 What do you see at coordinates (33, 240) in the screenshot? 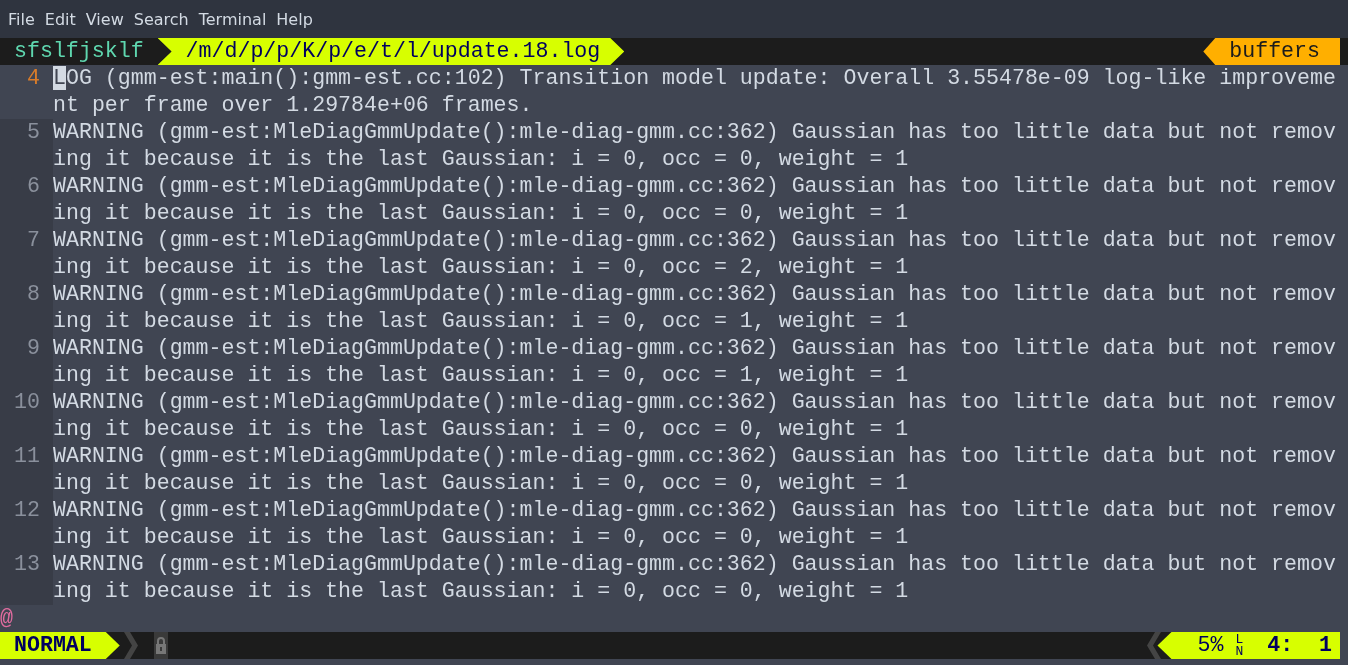
I see `line-number: 7` at bounding box center [33, 240].